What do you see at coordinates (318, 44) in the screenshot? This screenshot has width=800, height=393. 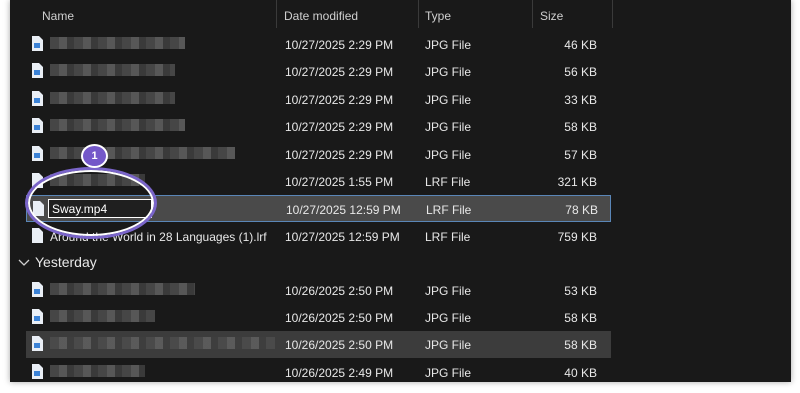 I see `file-row: 10/27/2025 2:29 PM JPG File 46 KB` at bounding box center [318, 44].